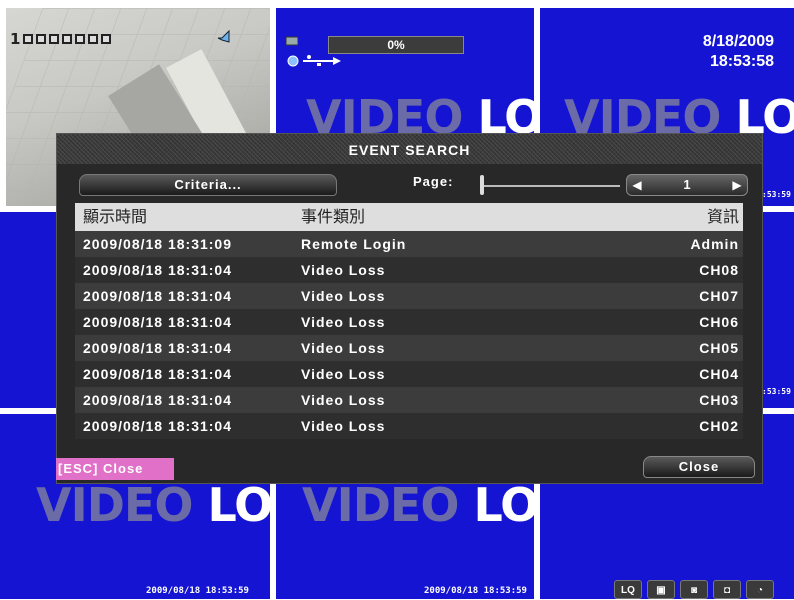  What do you see at coordinates (661, 589) in the screenshot?
I see `layout-icon: ▣` at bounding box center [661, 589].